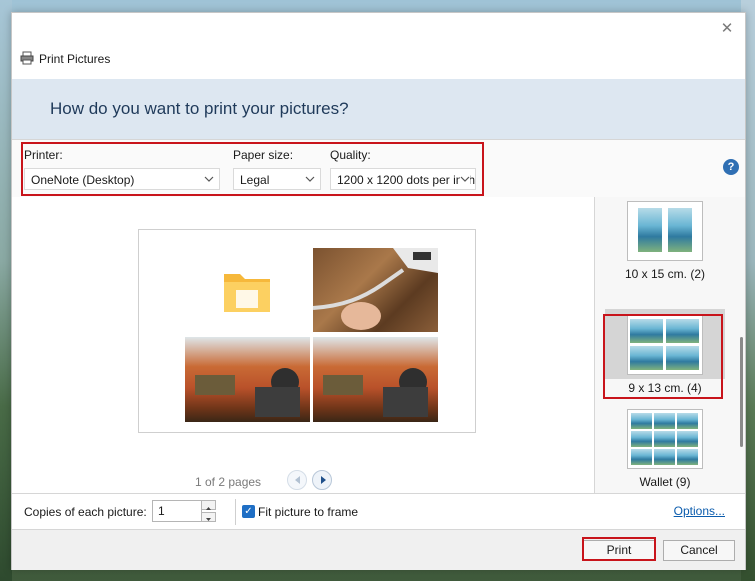 This screenshot has height=581, width=755. What do you see at coordinates (75, 59) in the screenshot?
I see `window-title: Print Pictures` at bounding box center [75, 59].